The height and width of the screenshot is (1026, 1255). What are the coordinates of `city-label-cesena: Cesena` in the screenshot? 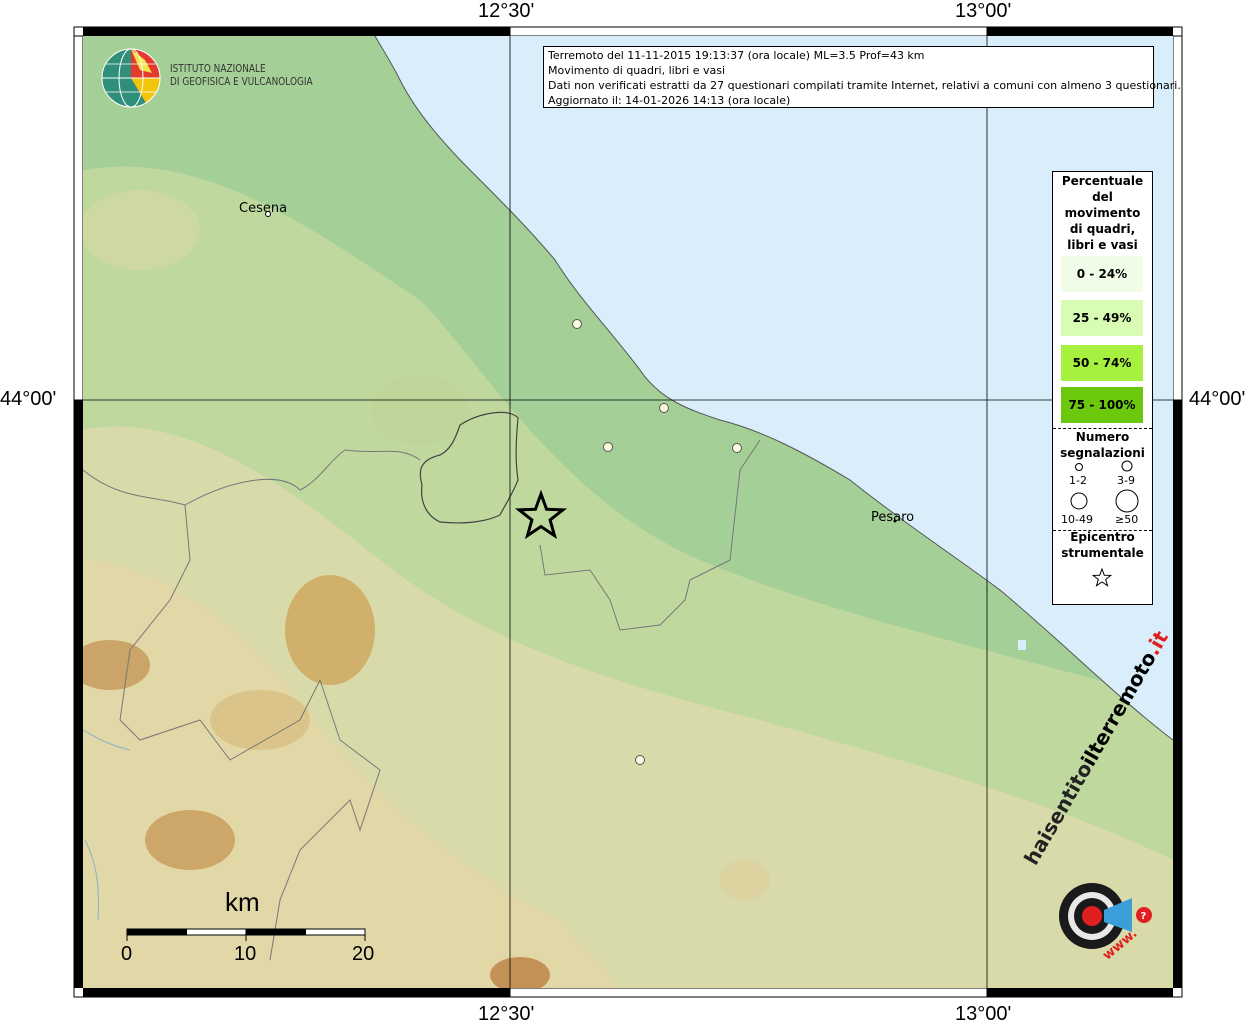 It's located at (263, 208).